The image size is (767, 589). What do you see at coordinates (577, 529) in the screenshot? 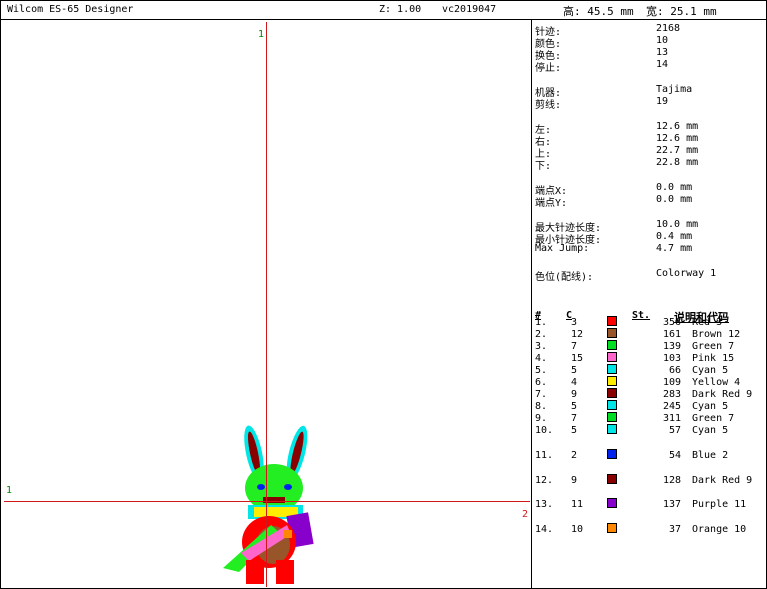
I see `color-row-code: 10` at bounding box center [577, 529].